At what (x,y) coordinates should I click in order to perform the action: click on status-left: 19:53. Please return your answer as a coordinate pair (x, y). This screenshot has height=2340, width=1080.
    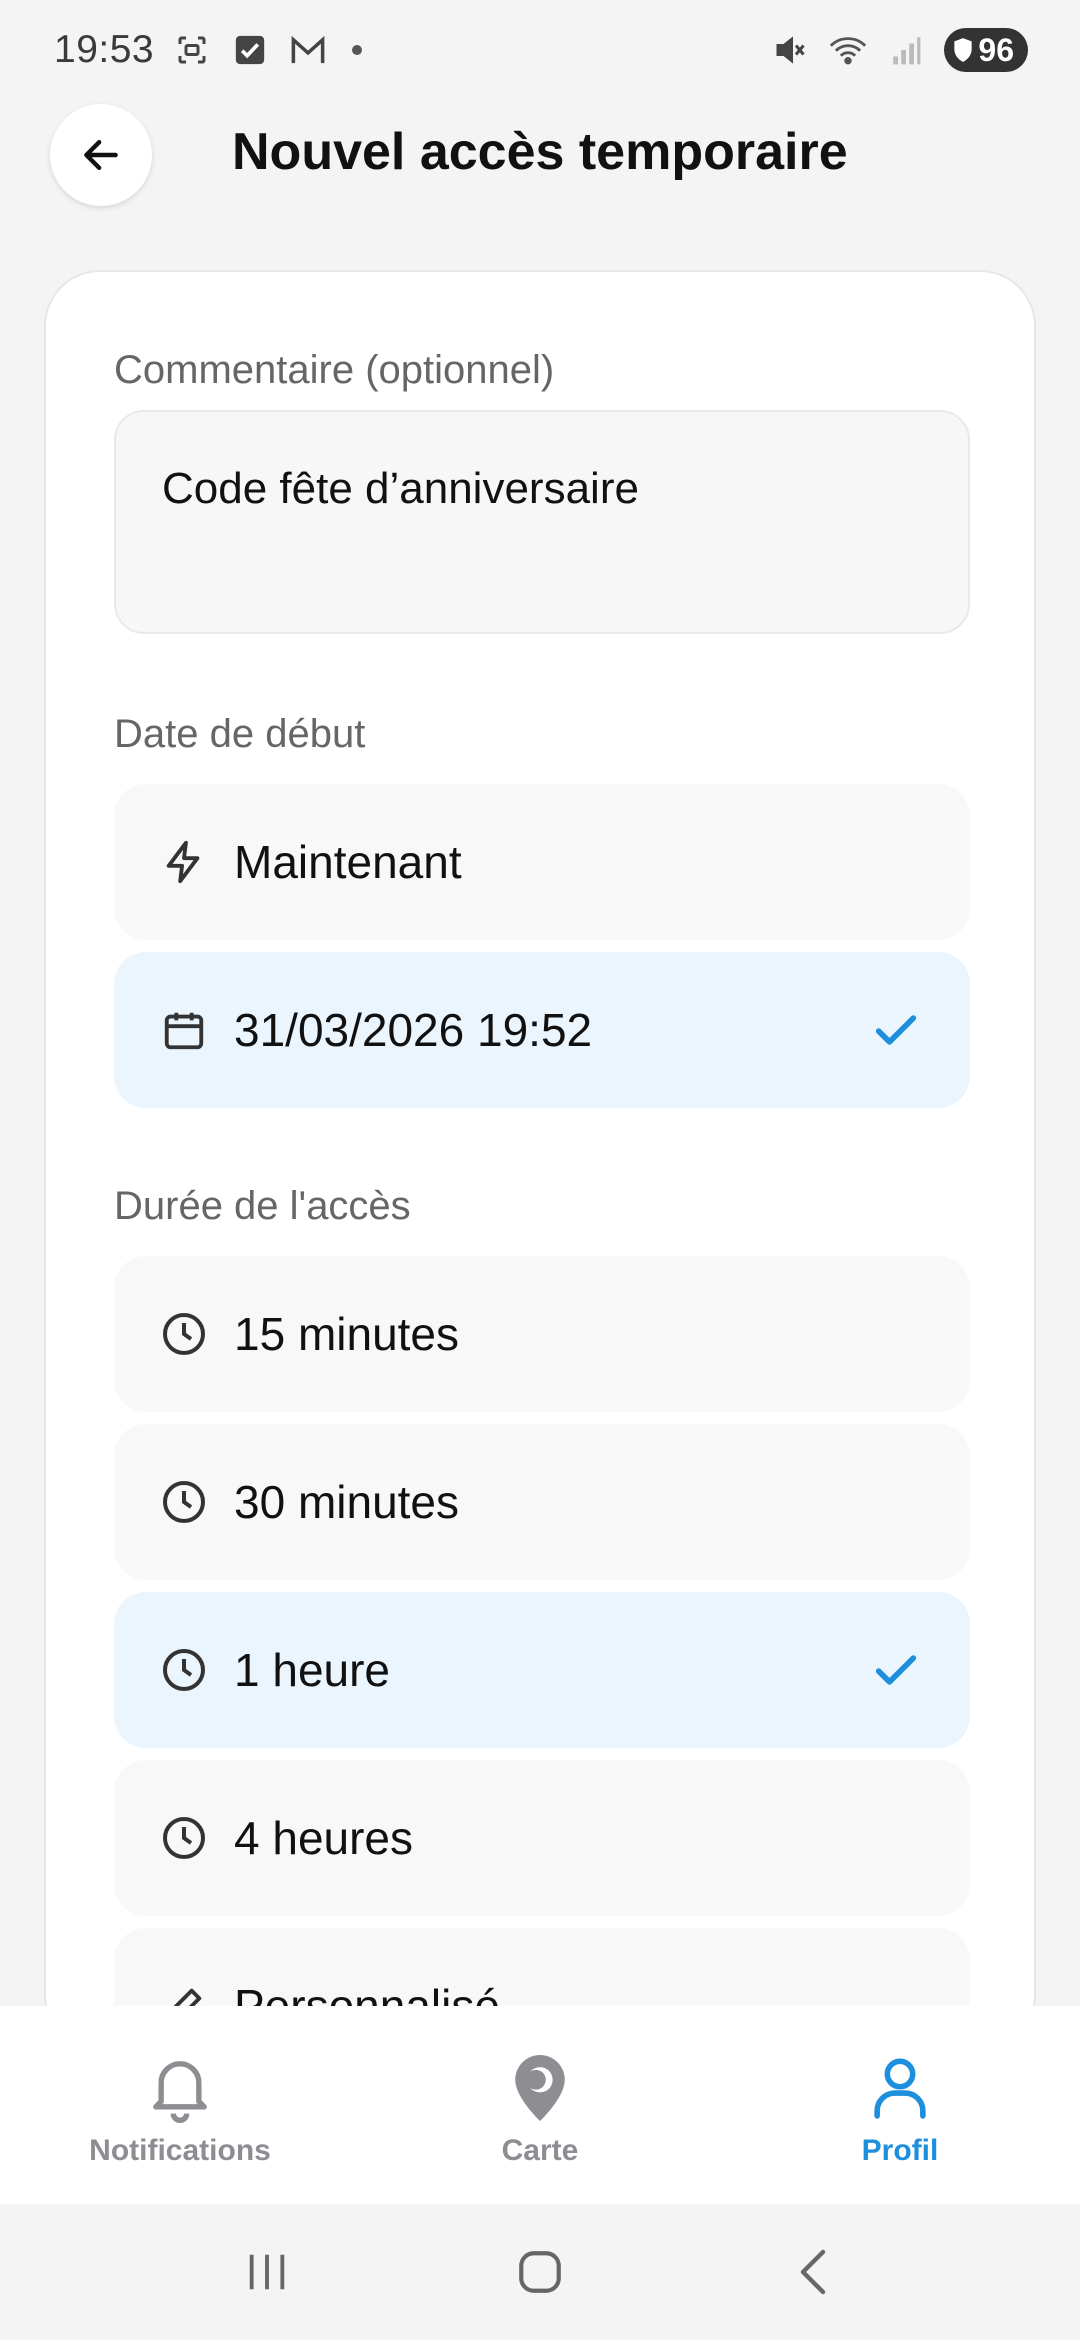
    Looking at the image, I should click on (208, 50).